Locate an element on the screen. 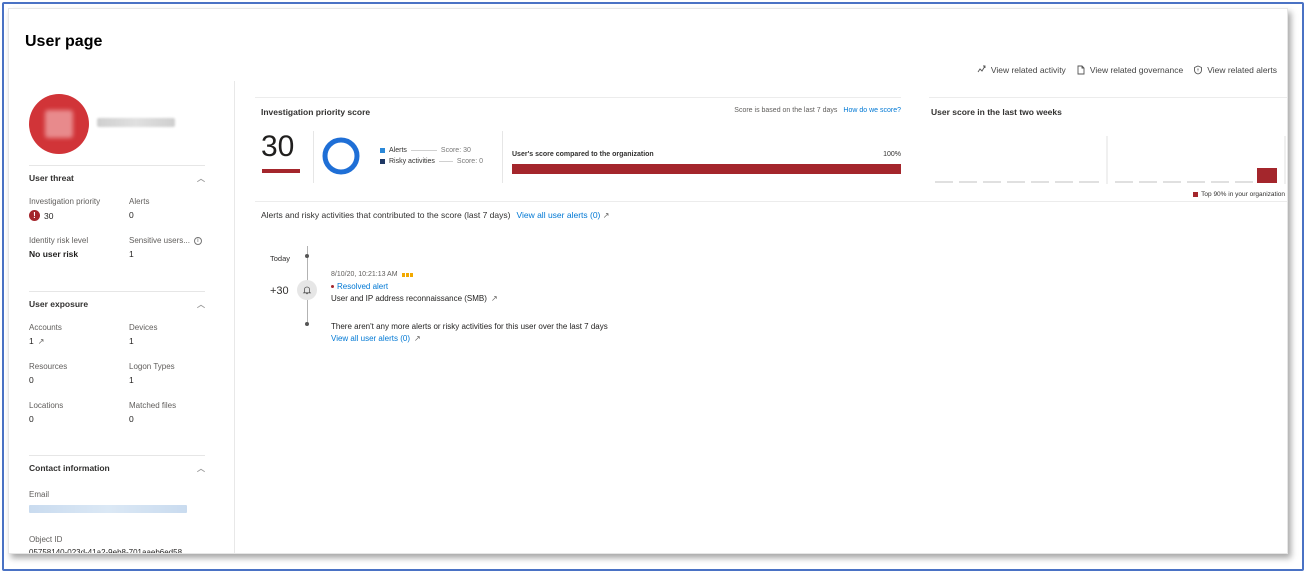  accounts-label: Accounts is located at coordinates (45, 327).